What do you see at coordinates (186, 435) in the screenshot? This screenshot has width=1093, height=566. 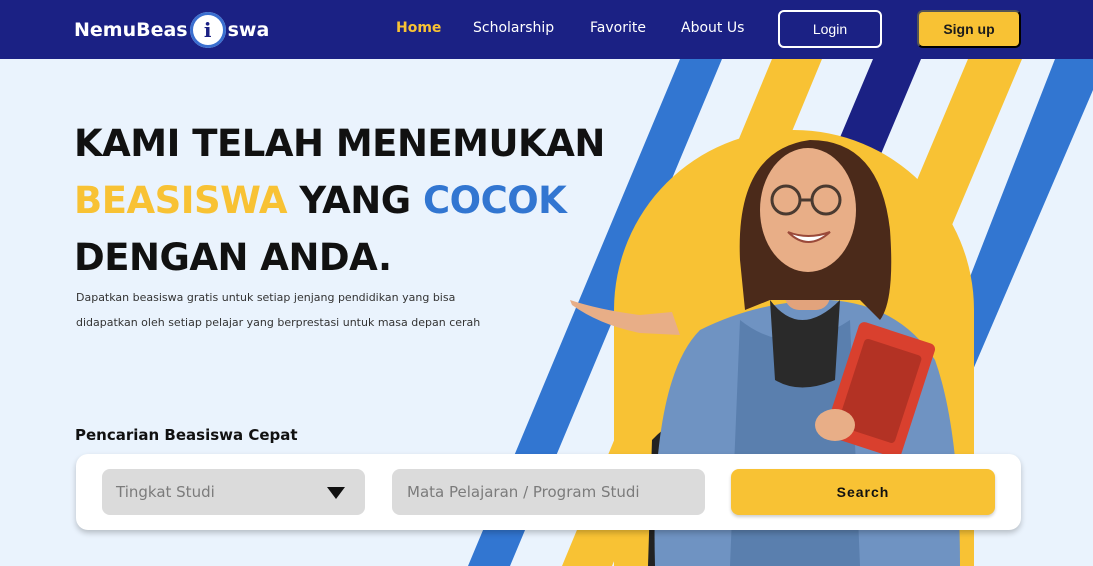 I see `quick-search-title: Pencarian Beasiswa Cepat` at bounding box center [186, 435].